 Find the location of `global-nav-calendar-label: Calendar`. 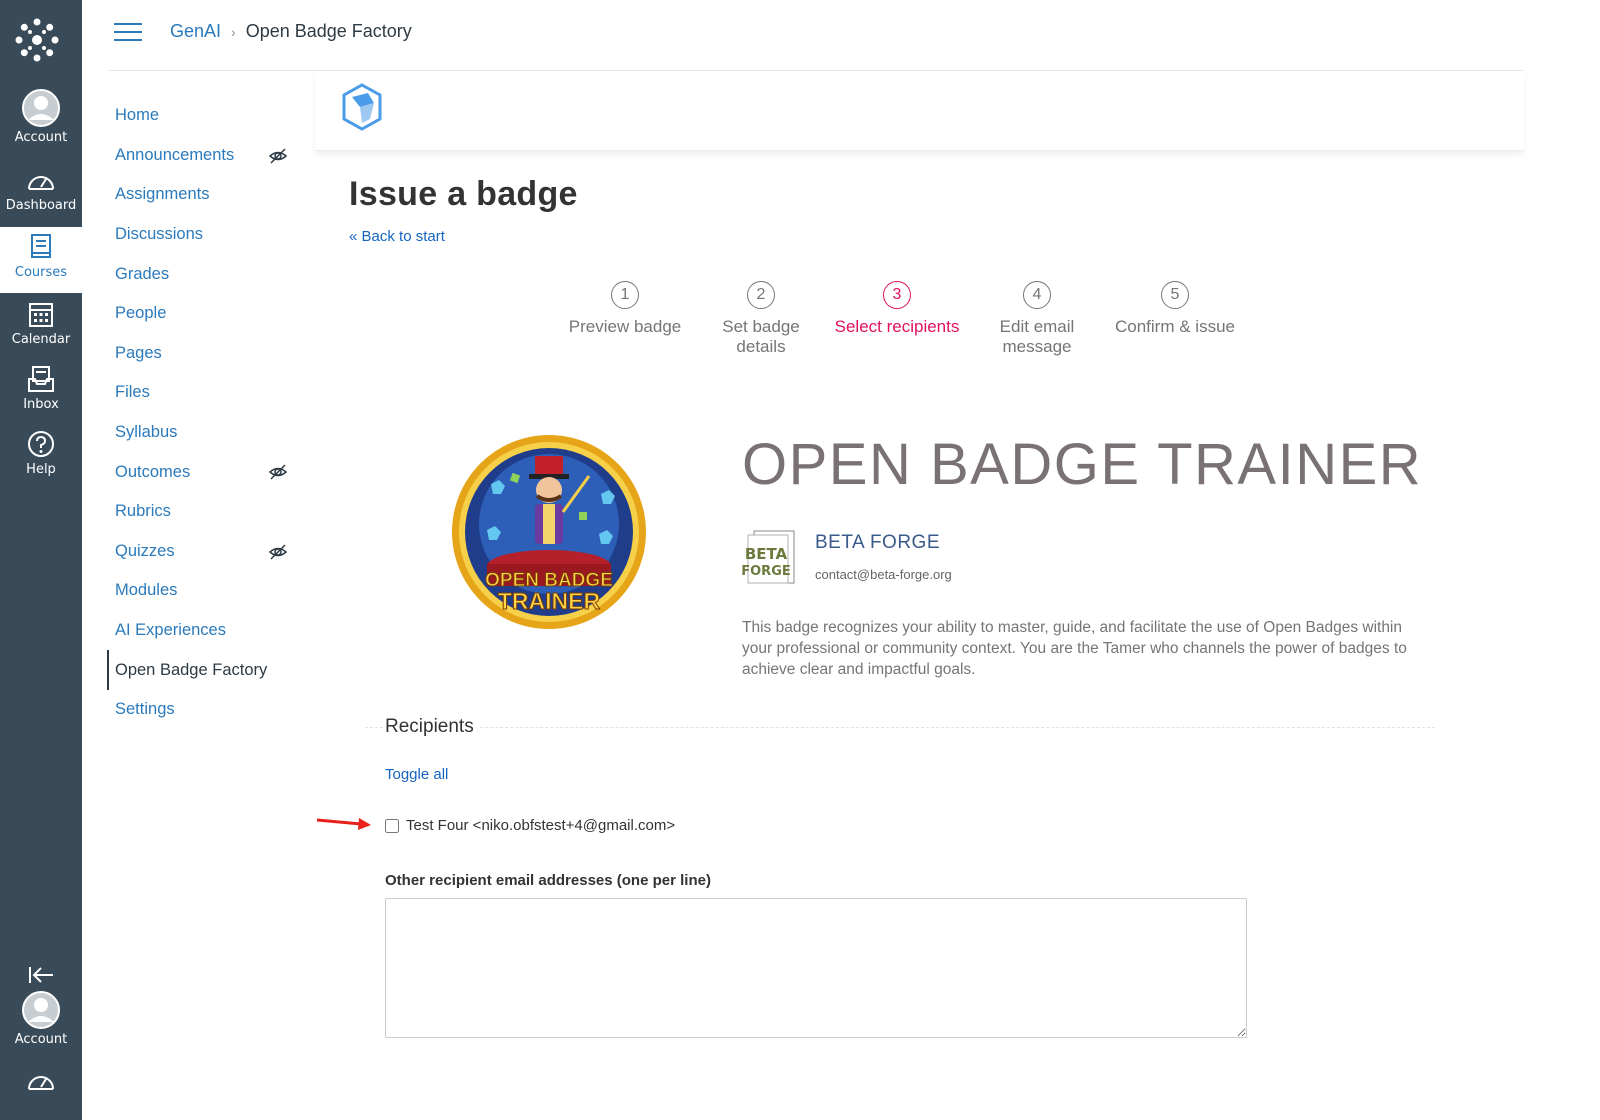

global-nav-calendar-label: Calendar is located at coordinates (41, 339).